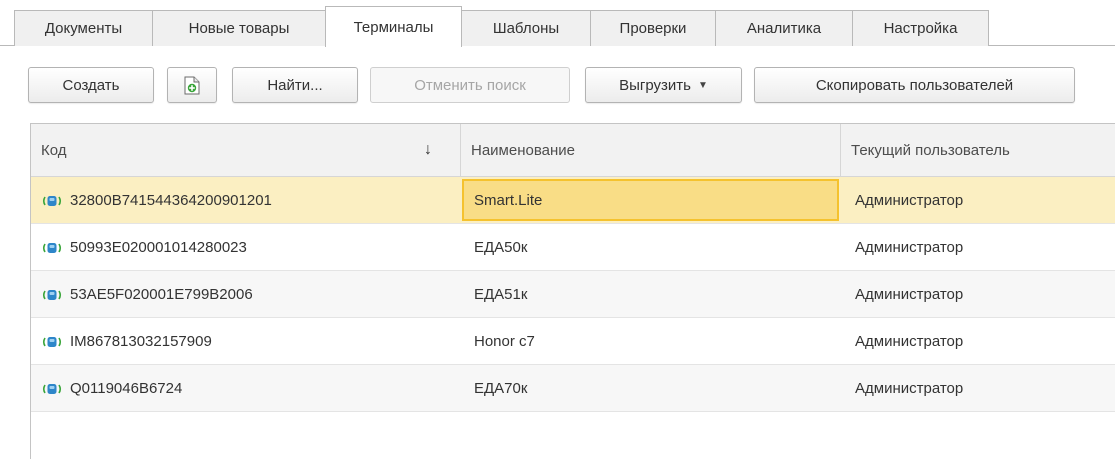 Image resolution: width=1115 pixels, height=459 pixels. I want to click on tab-terminals: Терминалы, so click(393, 26).